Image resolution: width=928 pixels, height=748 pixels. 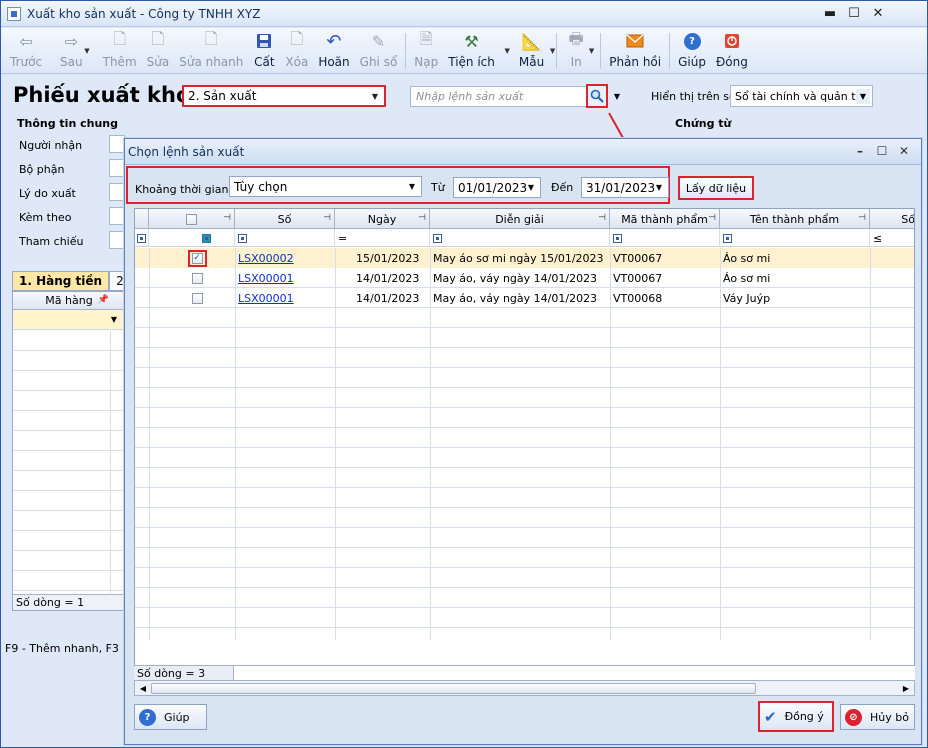 I want to click on select-all-column-header: ⊣, so click(x=192, y=219).